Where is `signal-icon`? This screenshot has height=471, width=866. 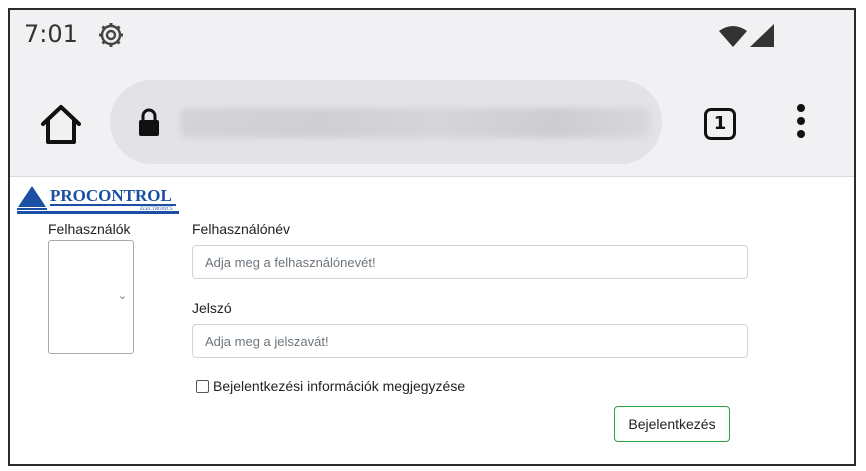 signal-icon is located at coordinates (762, 35).